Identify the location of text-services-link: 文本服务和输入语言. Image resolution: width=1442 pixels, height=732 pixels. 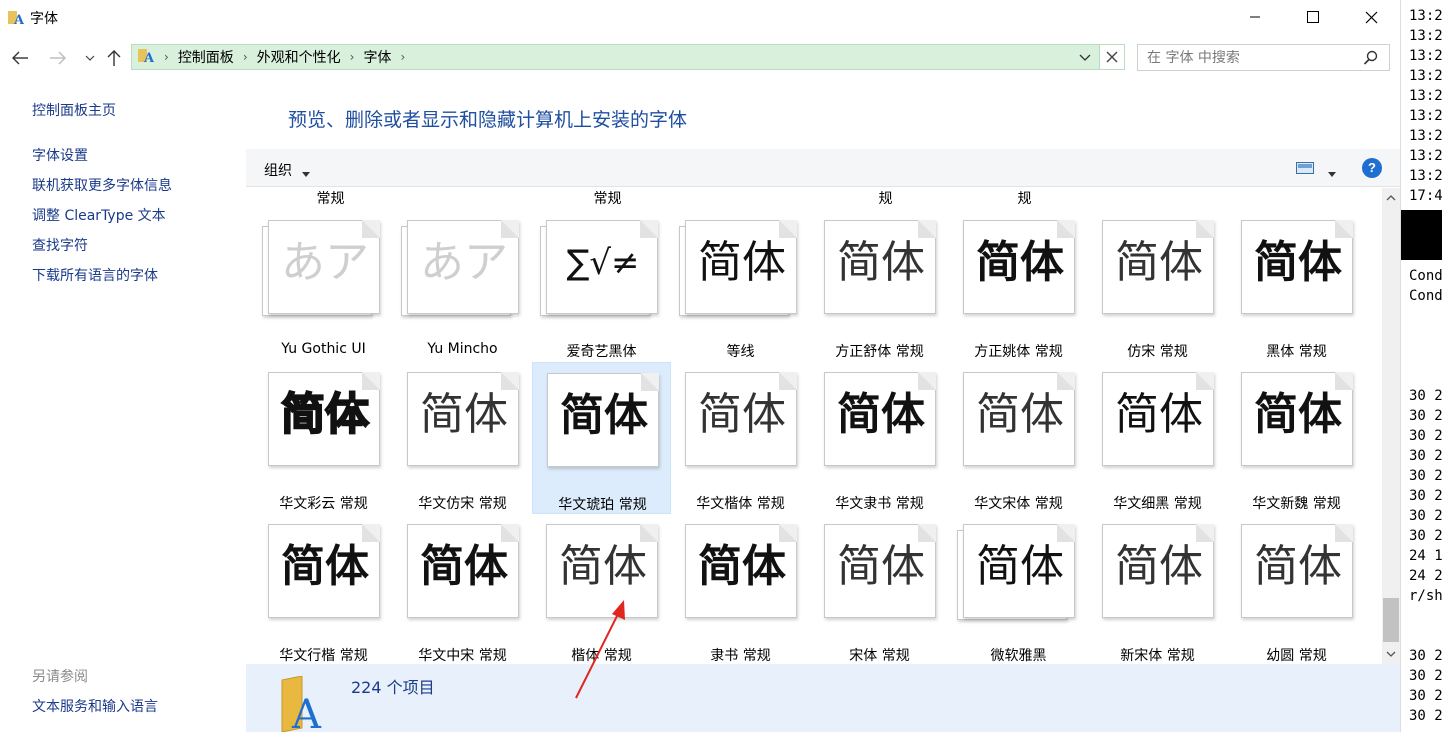
(95, 706).